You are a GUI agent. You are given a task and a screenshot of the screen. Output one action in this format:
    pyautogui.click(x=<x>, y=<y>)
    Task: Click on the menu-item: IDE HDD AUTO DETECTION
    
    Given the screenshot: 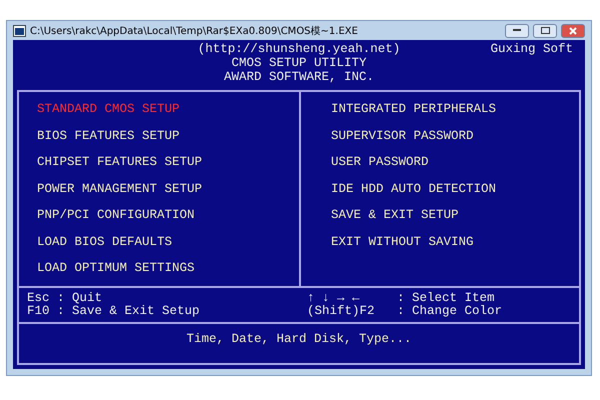 What is the action you would take?
    pyautogui.click(x=455, y=189)
    